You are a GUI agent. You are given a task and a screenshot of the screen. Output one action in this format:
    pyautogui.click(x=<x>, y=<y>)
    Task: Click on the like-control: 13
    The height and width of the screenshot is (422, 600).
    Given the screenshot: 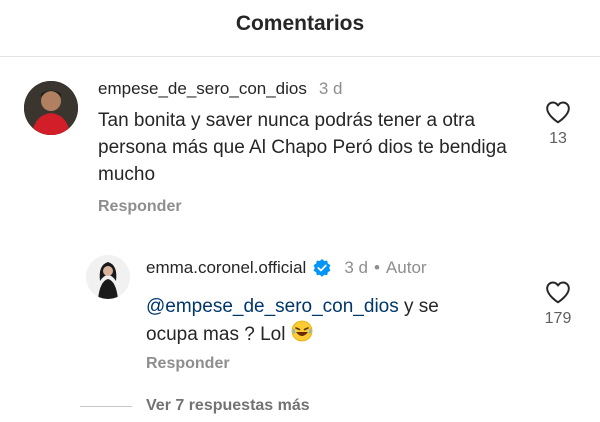 What is the action you would take?
    pyautogui.click(x=558, y=124)
    